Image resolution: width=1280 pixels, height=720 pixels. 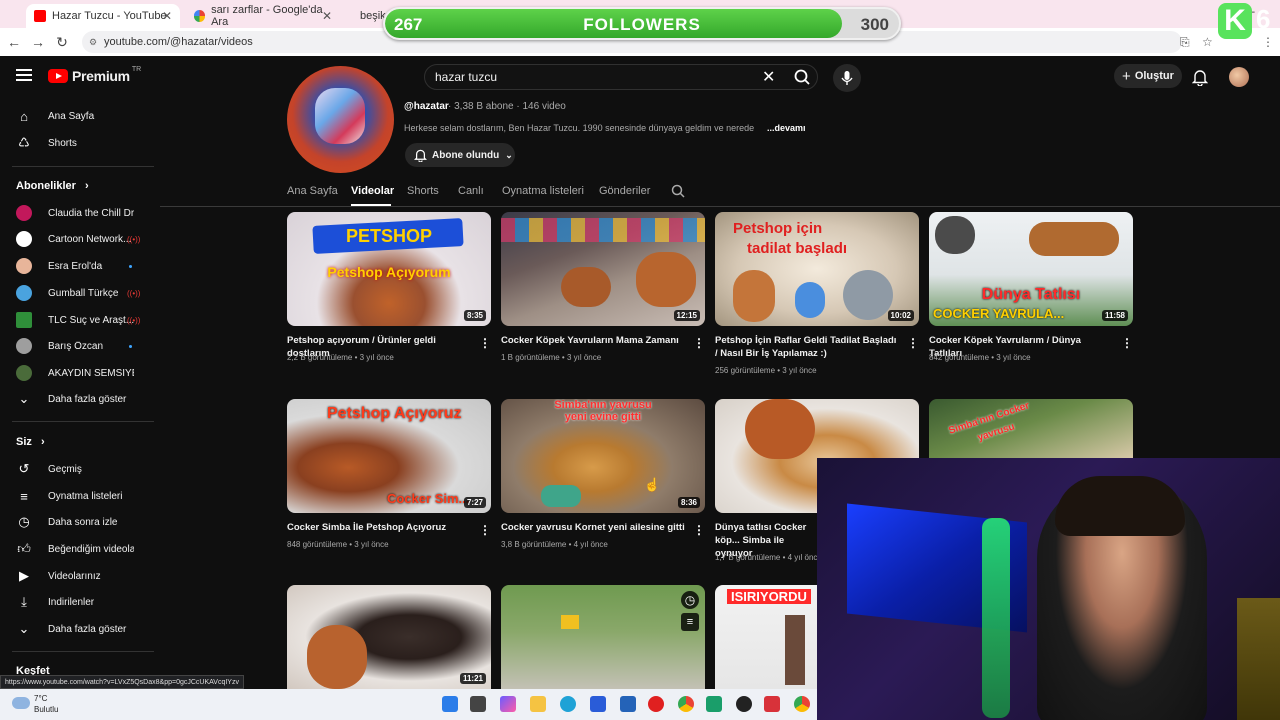 I want to click on back-icon: ←, so click(x=14, y=42).